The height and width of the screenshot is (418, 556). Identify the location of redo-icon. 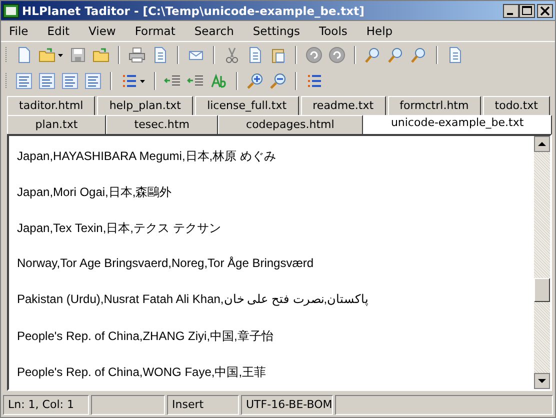
(337, 55).